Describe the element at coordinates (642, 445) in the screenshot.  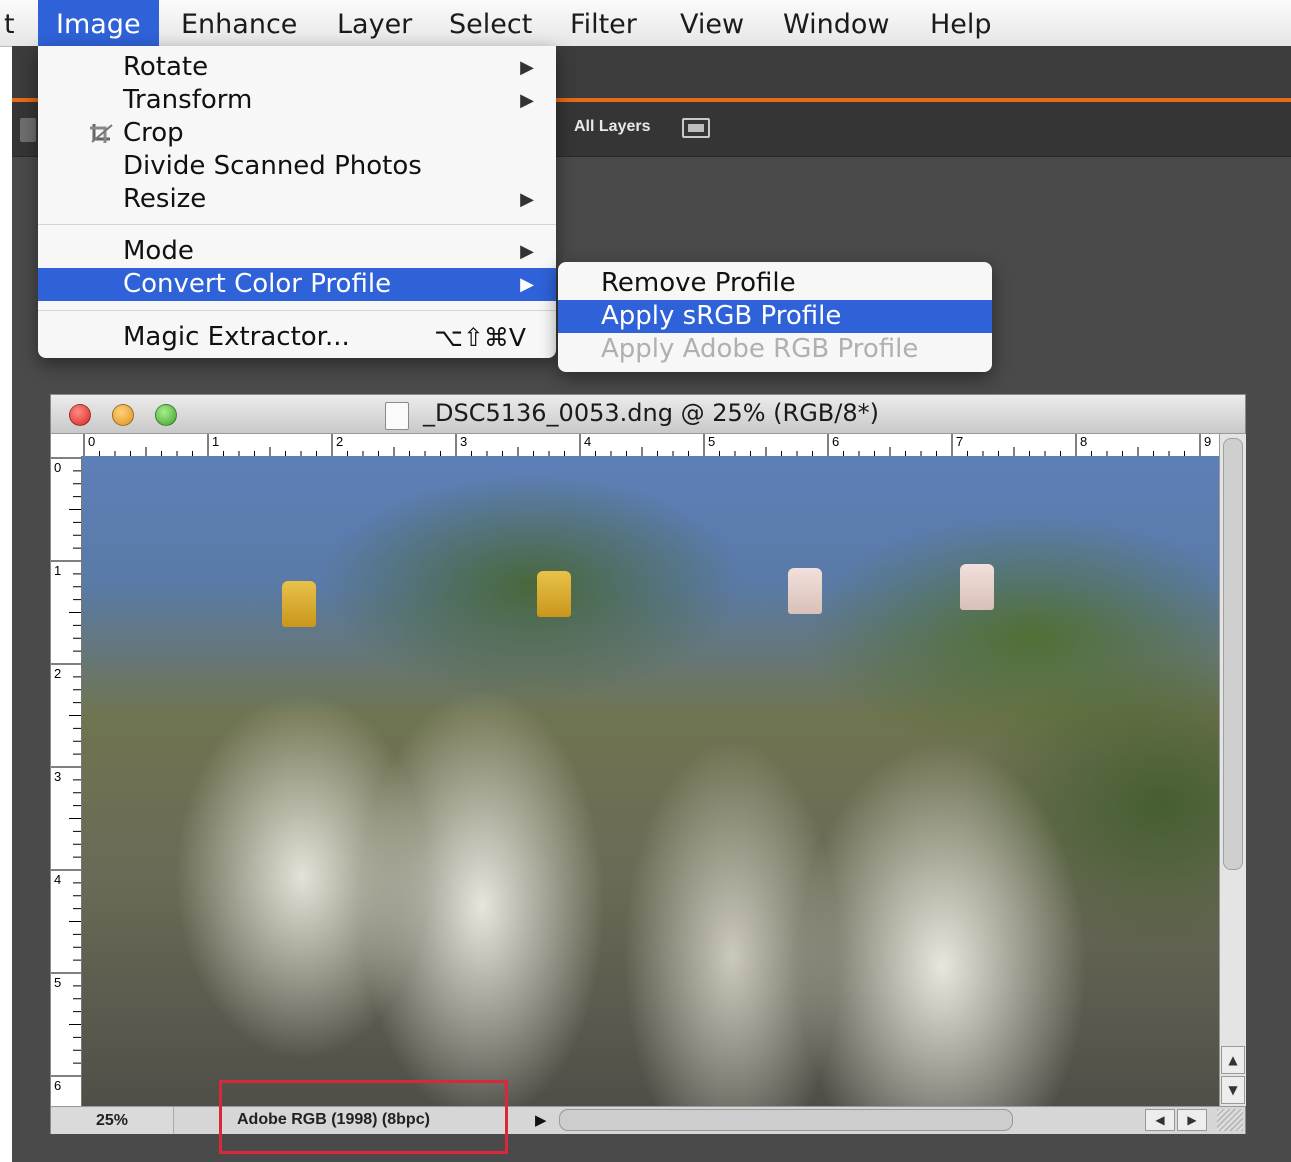
I see `ruler-ticks` at that location.